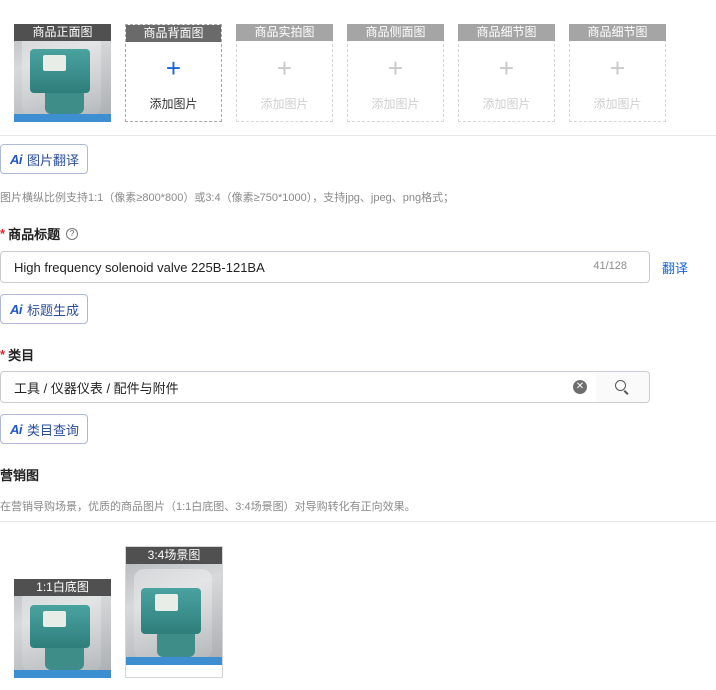 This screenshot has width=716, height=690. I want to click on marketing-image-scene: 3:4场景图, so click(174, 612).